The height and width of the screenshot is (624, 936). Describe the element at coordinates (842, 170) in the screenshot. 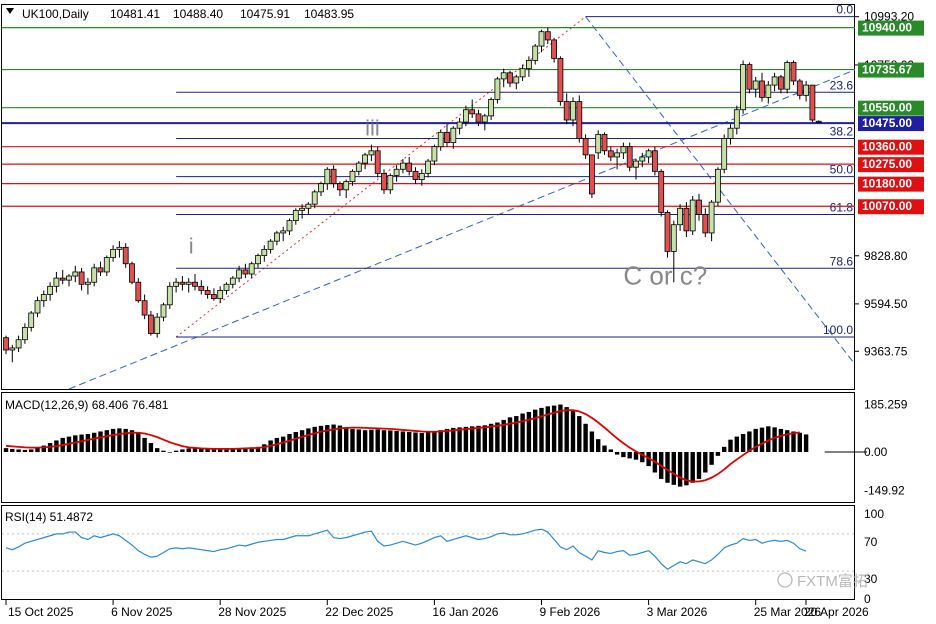

I see `fib-level-label: 50.0` at that location.